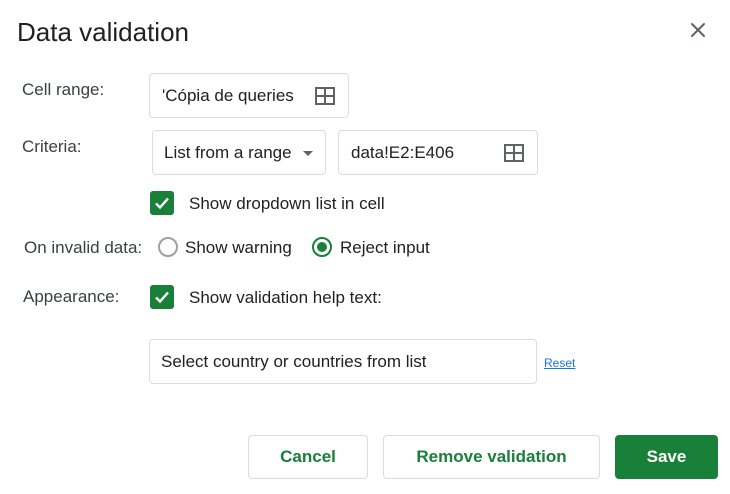  What do you see at coordinates (52, 146) in the screenshot?
I see `criteria-label: Criteria:` at bounding box center [52, 146].